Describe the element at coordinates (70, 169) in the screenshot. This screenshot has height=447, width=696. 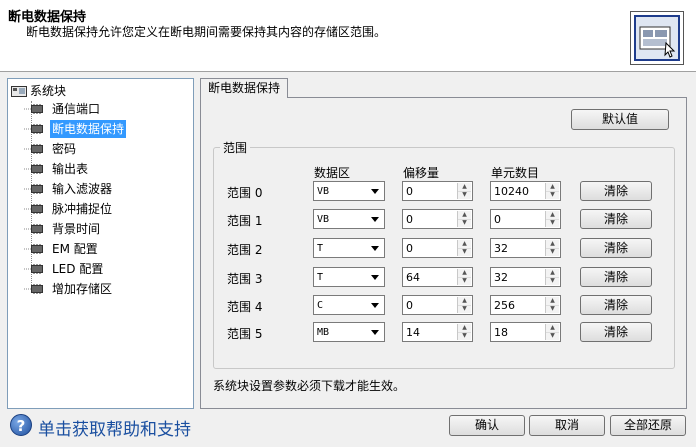
I see `tree-item-label: 输出表` at that location.